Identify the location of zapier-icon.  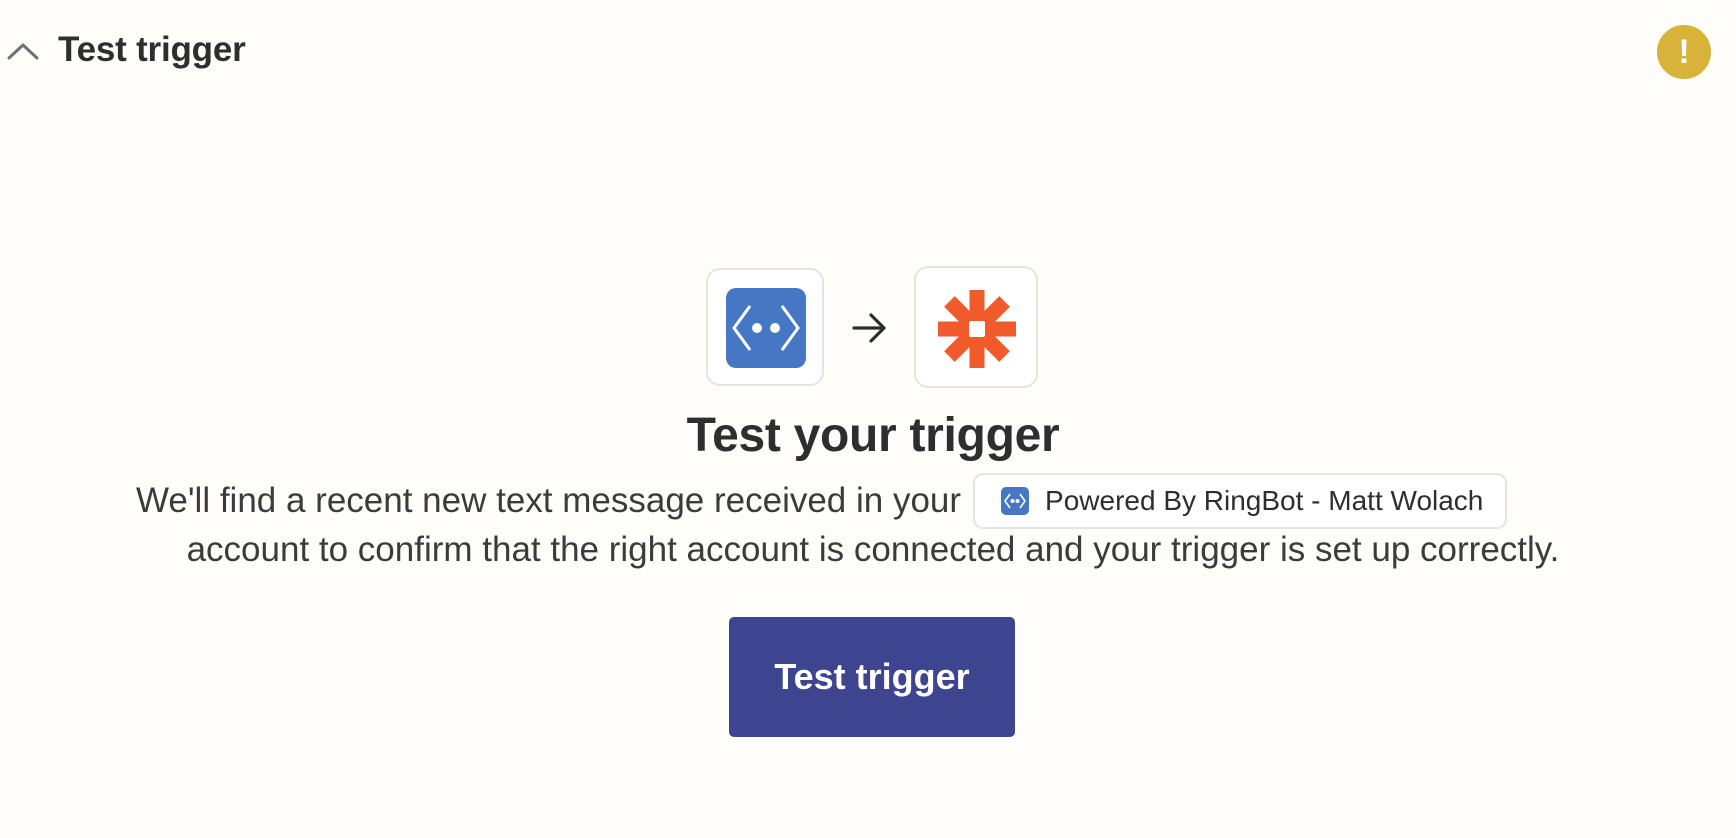
(977, 329).